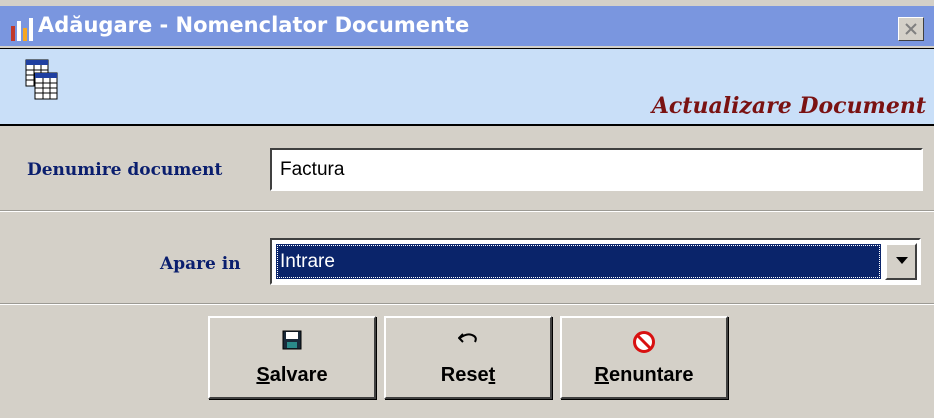 Image resolution: width=934 pixels, height=418 pixels. I want to click on close-icon, so click(911, 29).